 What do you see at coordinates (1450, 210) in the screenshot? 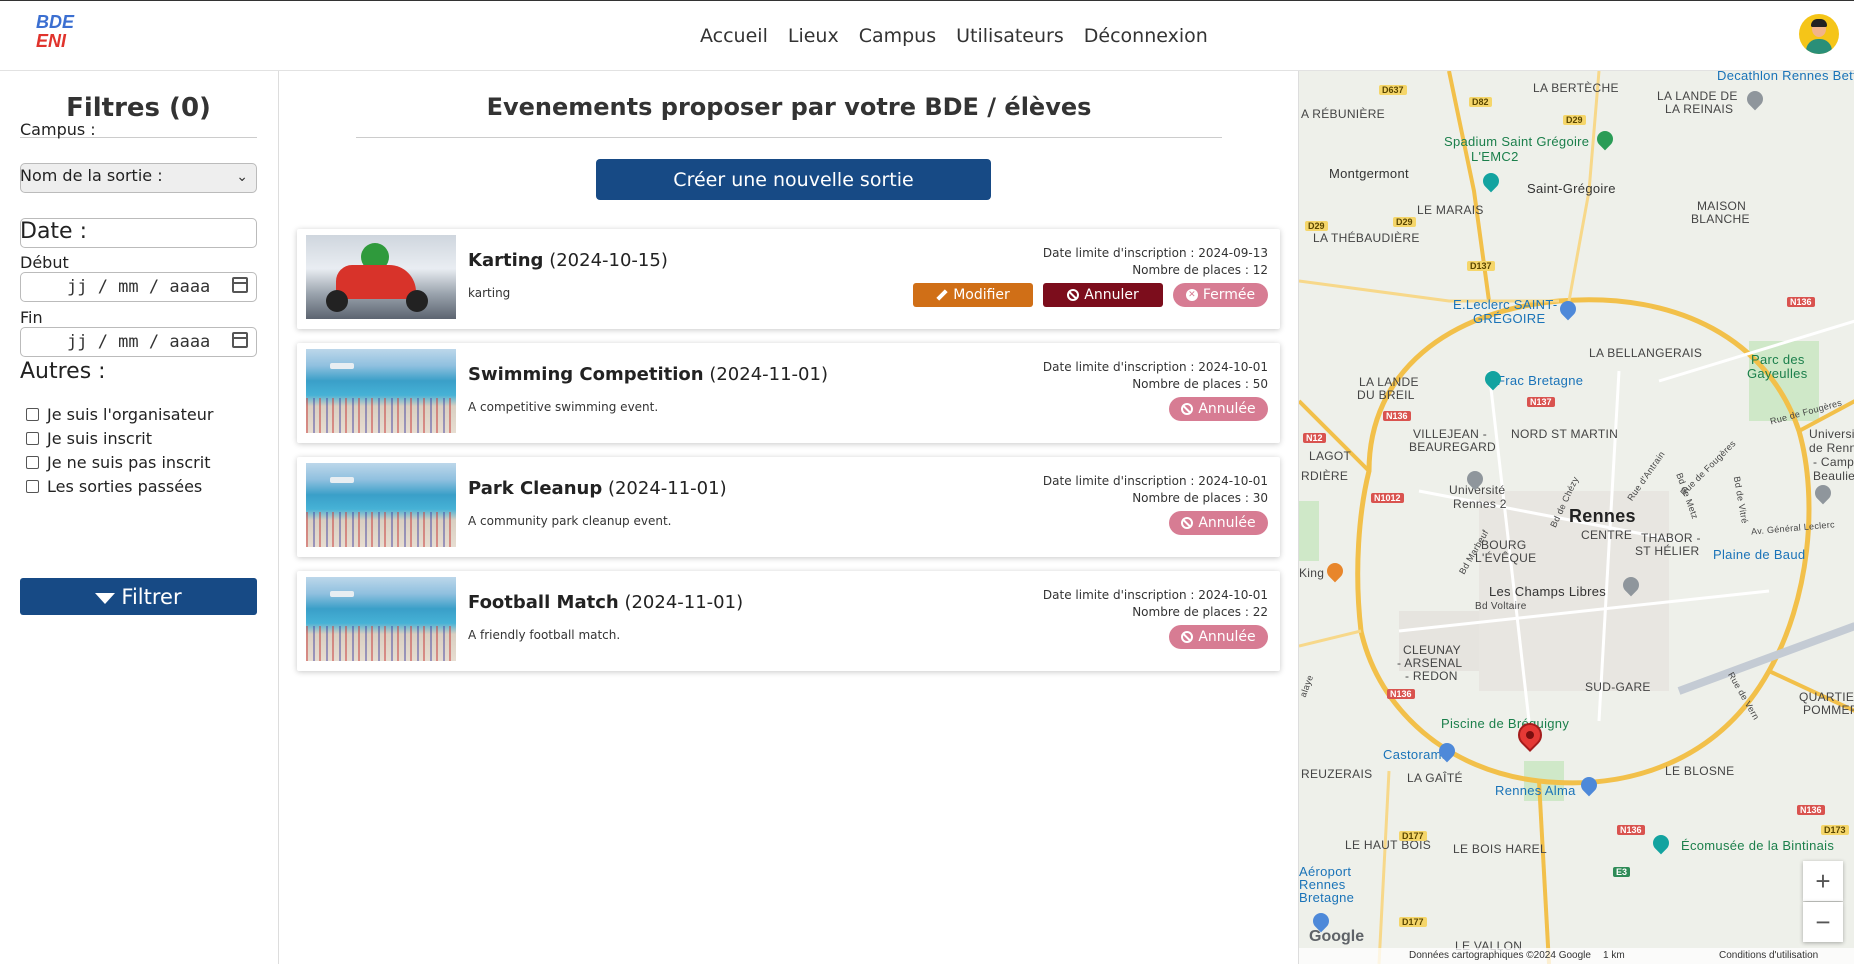
I see `map-label: LE MARAIS` at bounding box center [1450, 210].